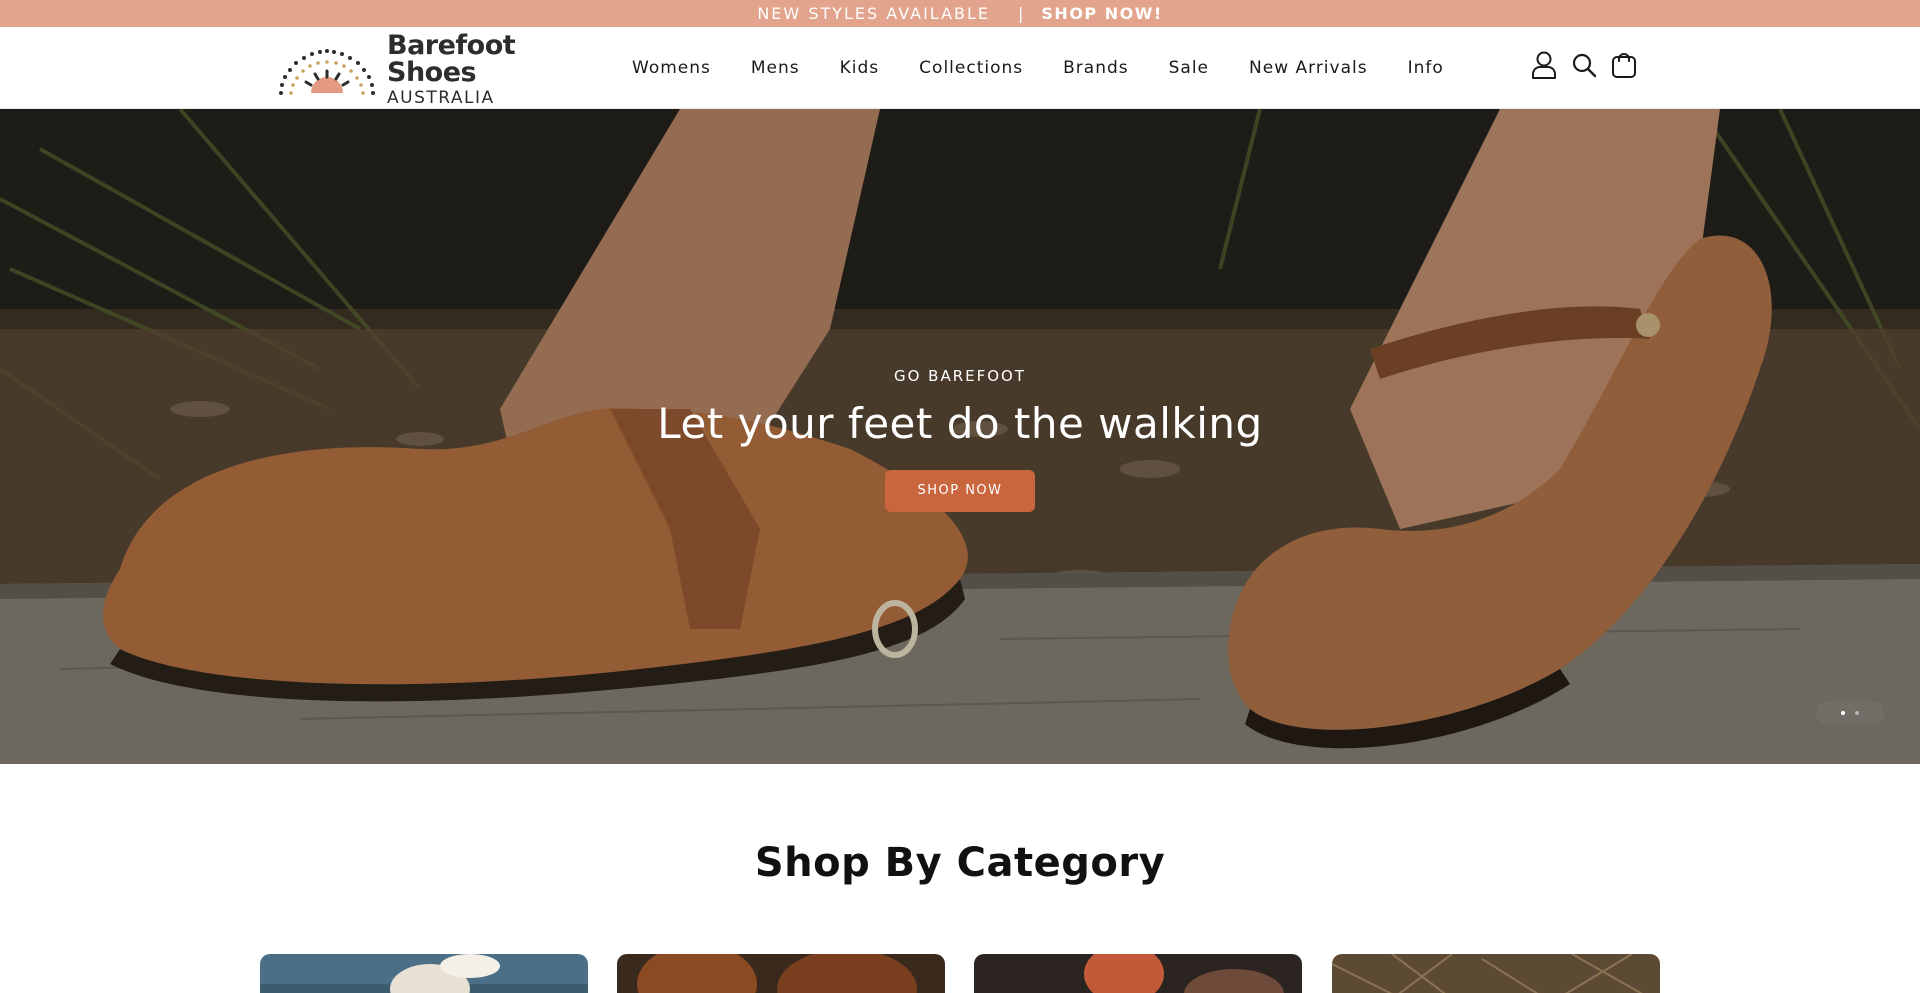 The image size is (1920, 993). I want to click on logo-wordmark: Barefoot Shoes AUSTRALIA, so click(487, 69).